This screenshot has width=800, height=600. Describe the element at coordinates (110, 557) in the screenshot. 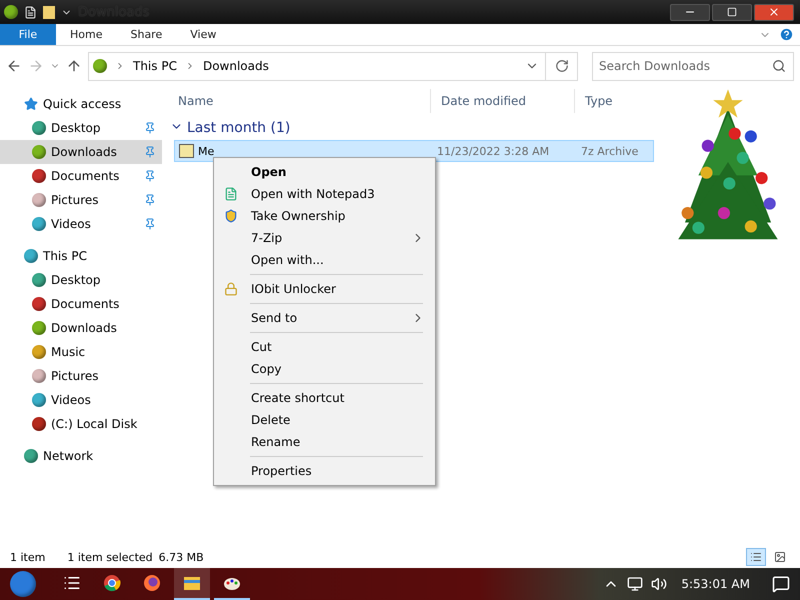

I see `selection-info: 1 item selected` at that location.